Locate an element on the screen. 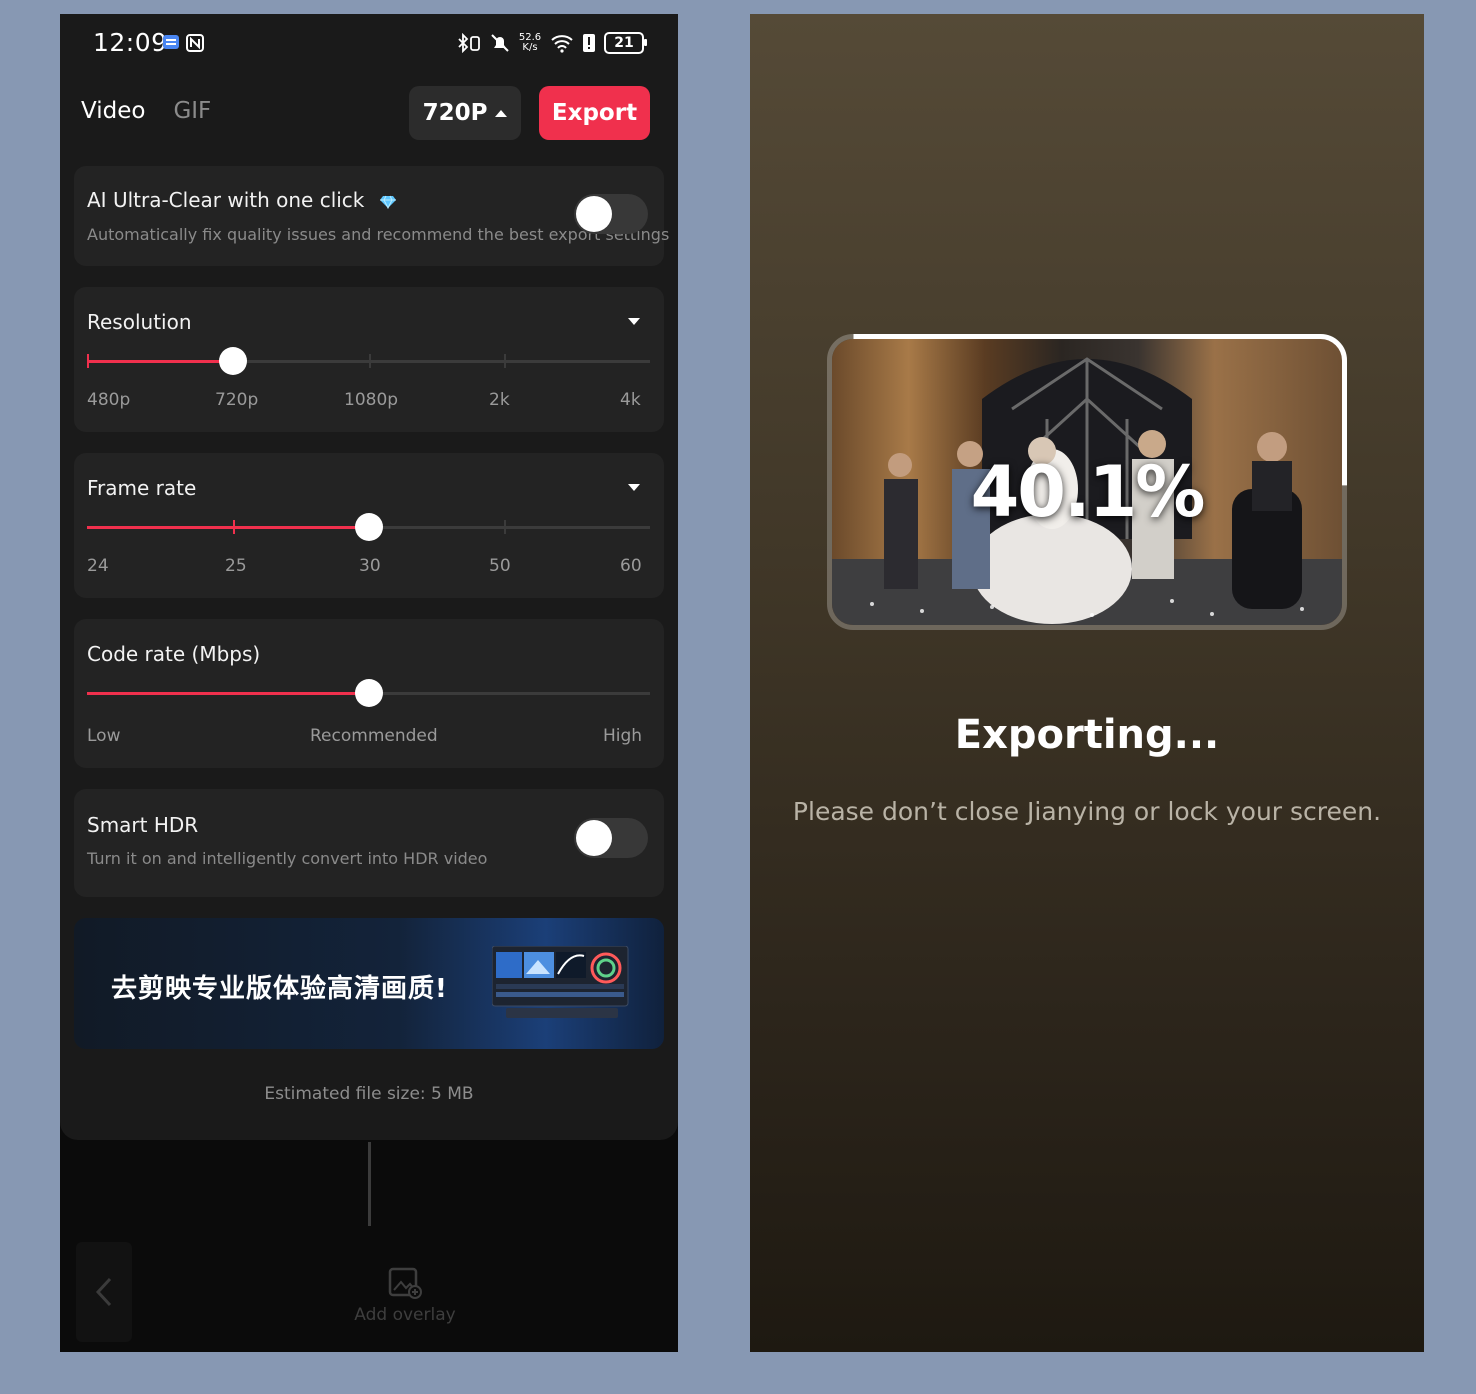 This screenshot has height=1394, width=1476. code-rate-slider-thumb is located at coordinates (368, 693).